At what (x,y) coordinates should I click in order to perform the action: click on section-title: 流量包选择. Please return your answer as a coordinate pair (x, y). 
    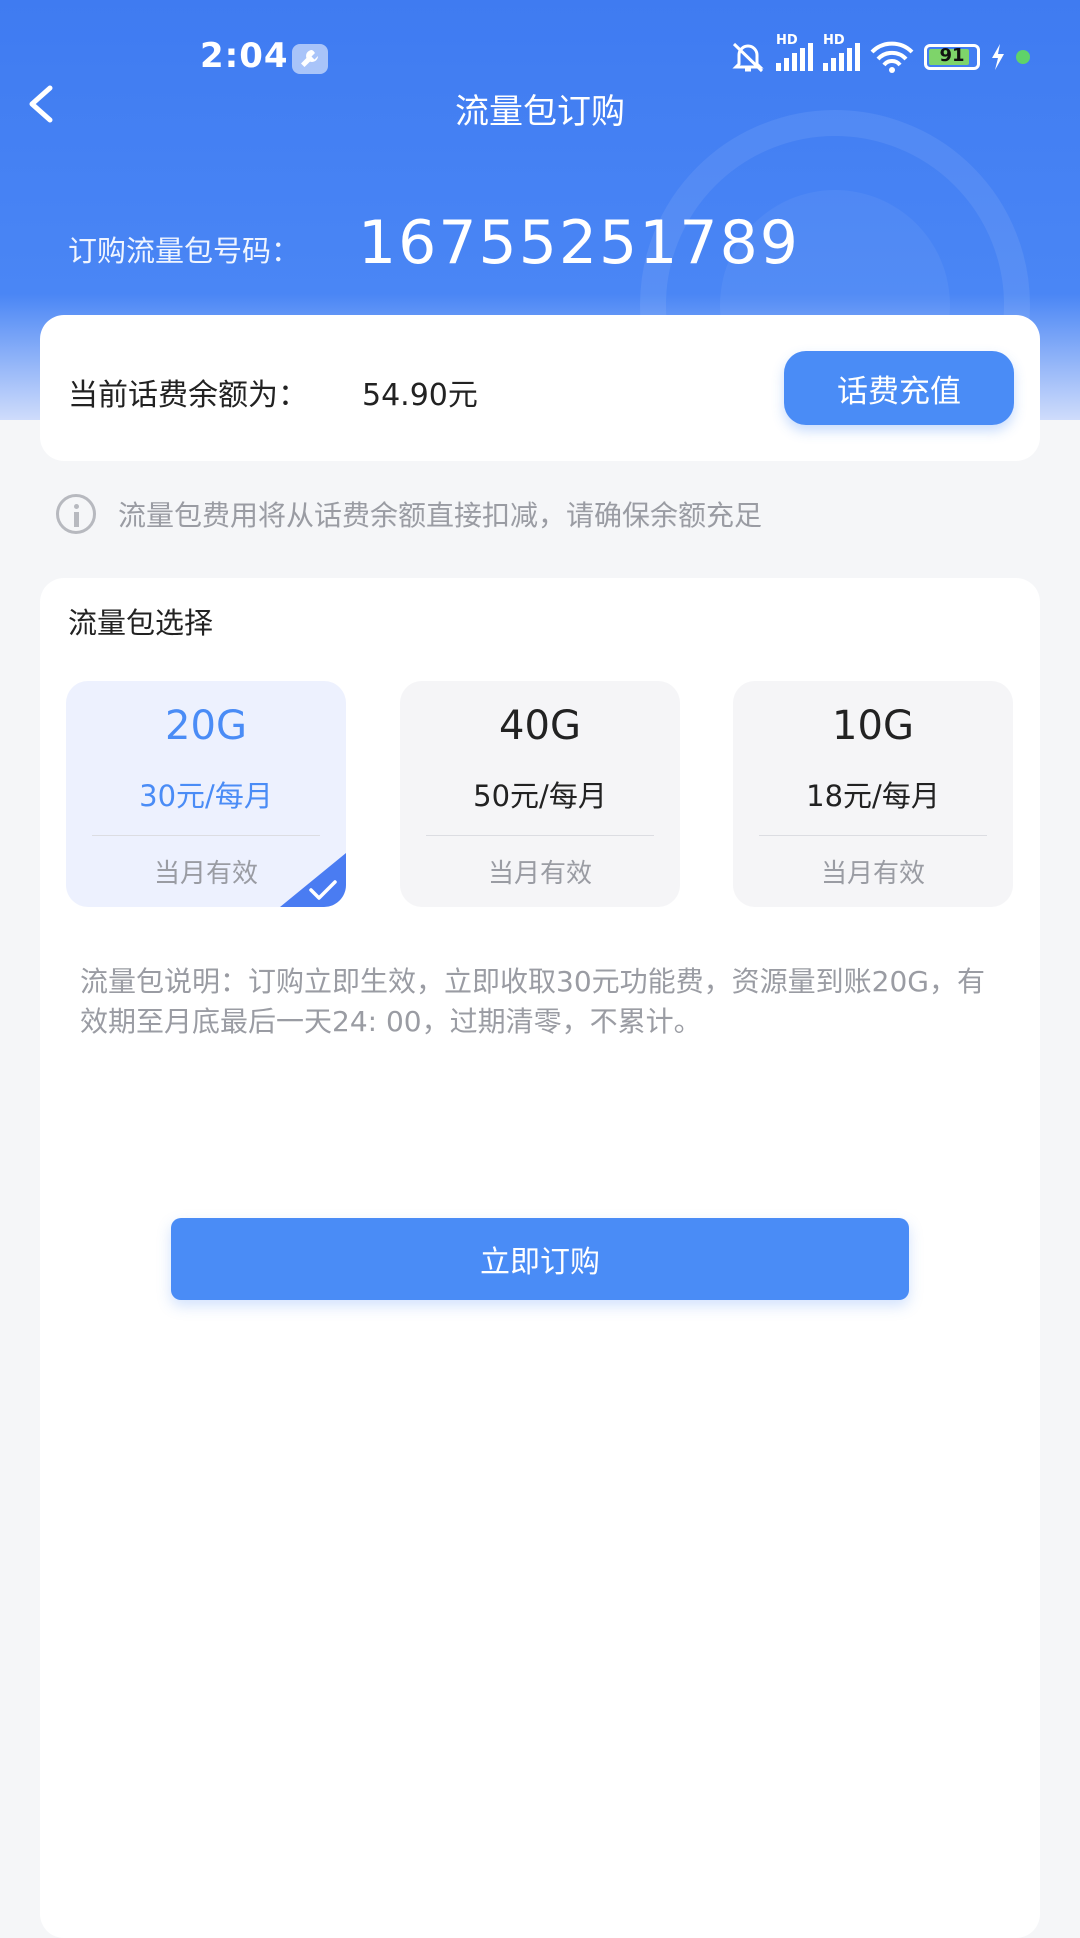
    Looking at the image, I should click on (141, 623).